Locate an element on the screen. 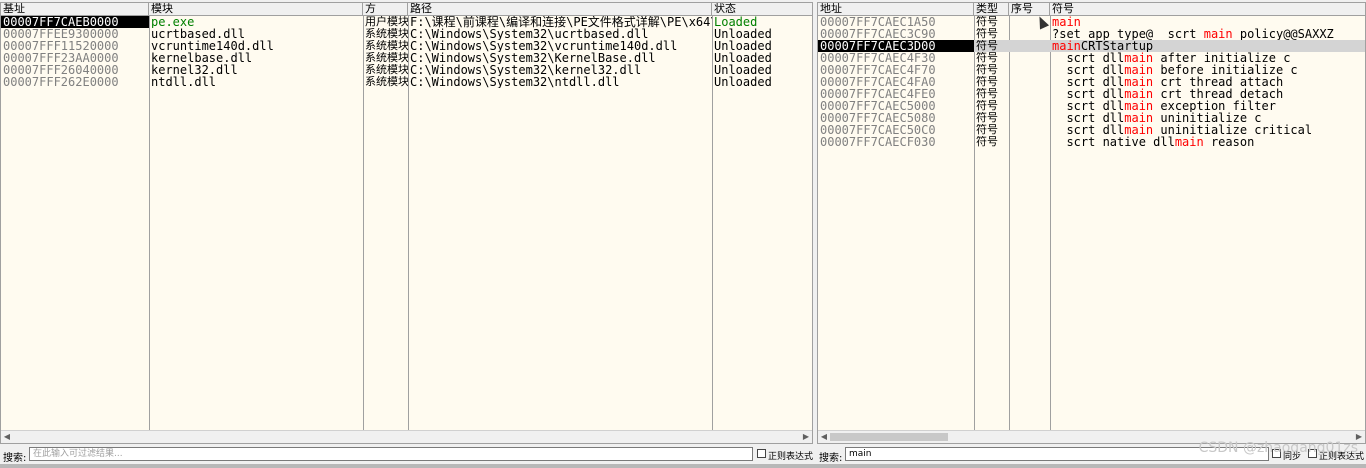 Image resolution: width=1366 pixels, height=468 pixels. col-header-base: 基址 is located at coordinates (75, 9).